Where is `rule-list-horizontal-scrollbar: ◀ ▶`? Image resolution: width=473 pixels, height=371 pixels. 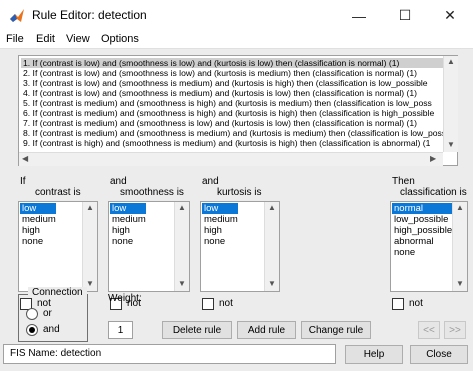
rule-list-horizontal-scrollbar: ◀ ▶ is located at coordinates (231, 159).